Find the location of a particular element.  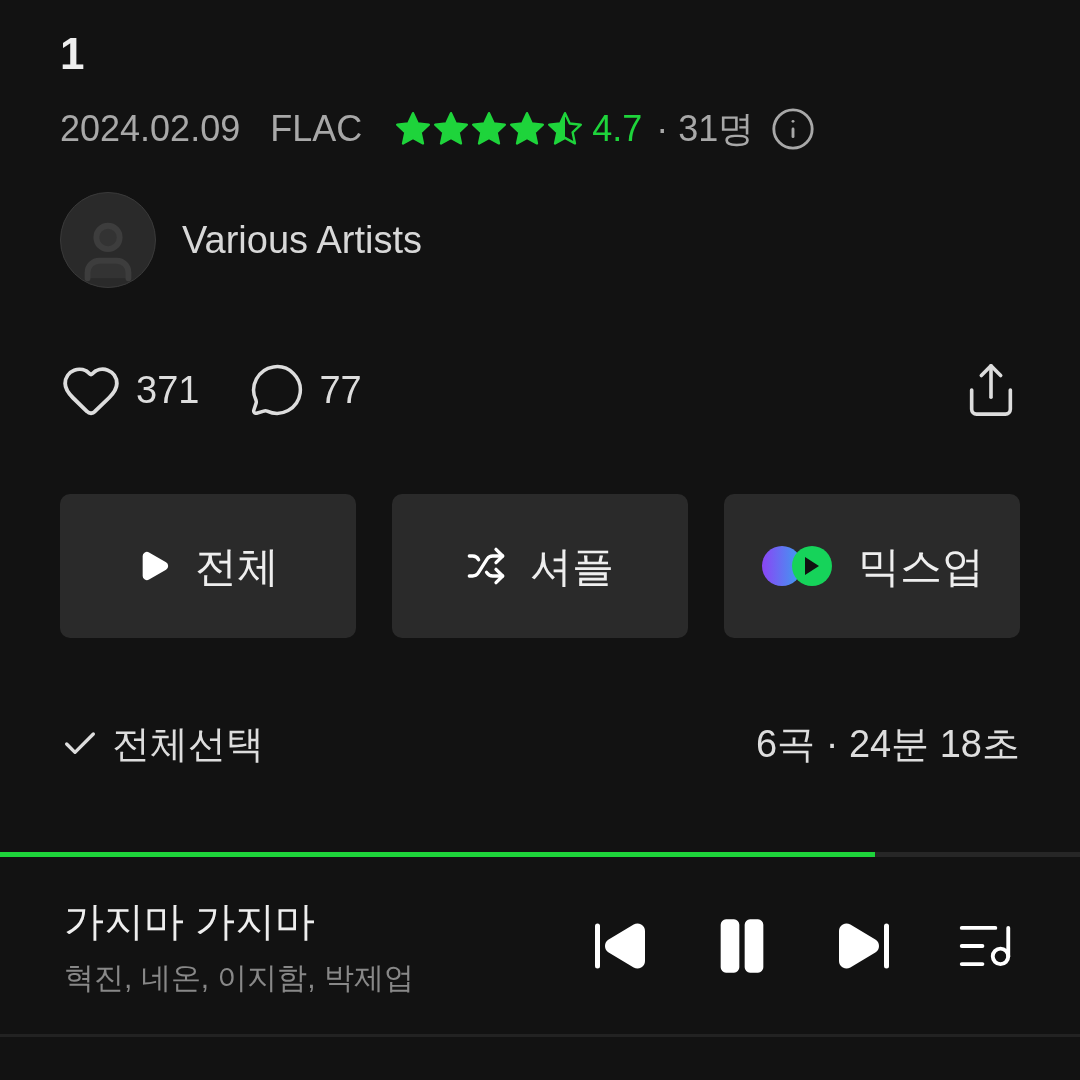

action-button: 믹스업 is located at coordinates (872, 566).